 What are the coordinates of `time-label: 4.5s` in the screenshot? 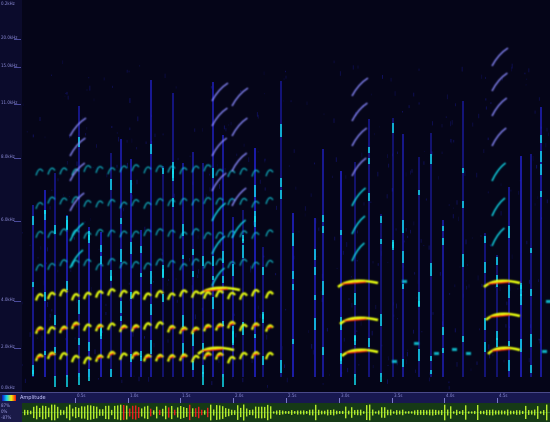 It's located at (503, 395).